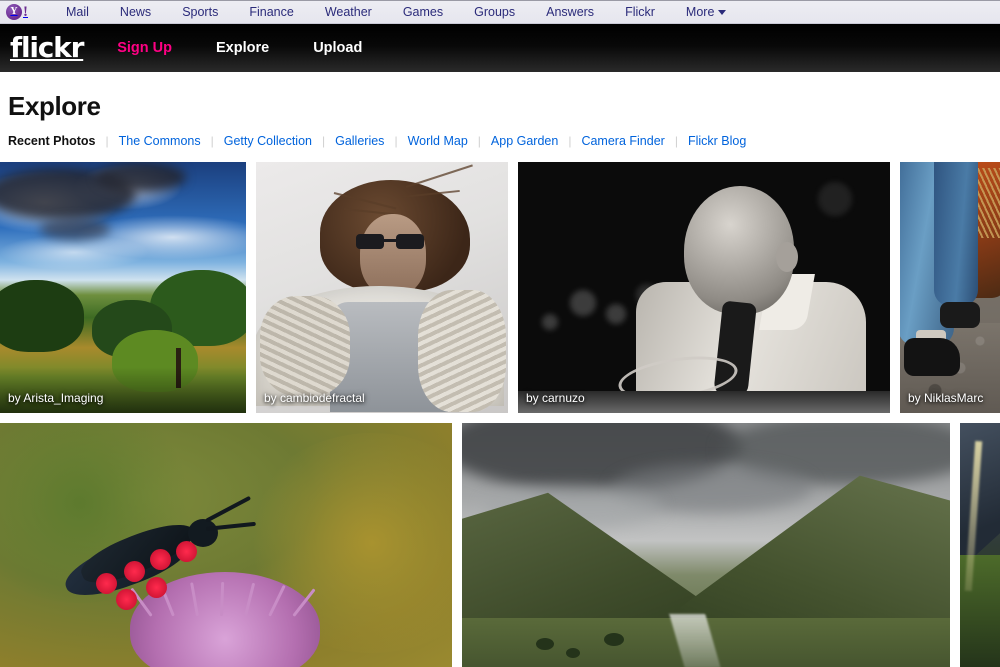 The height and width of the screenshot is (667, 1000). I want to click on yahoo-nav-finance: Finance, so click(271, 12).